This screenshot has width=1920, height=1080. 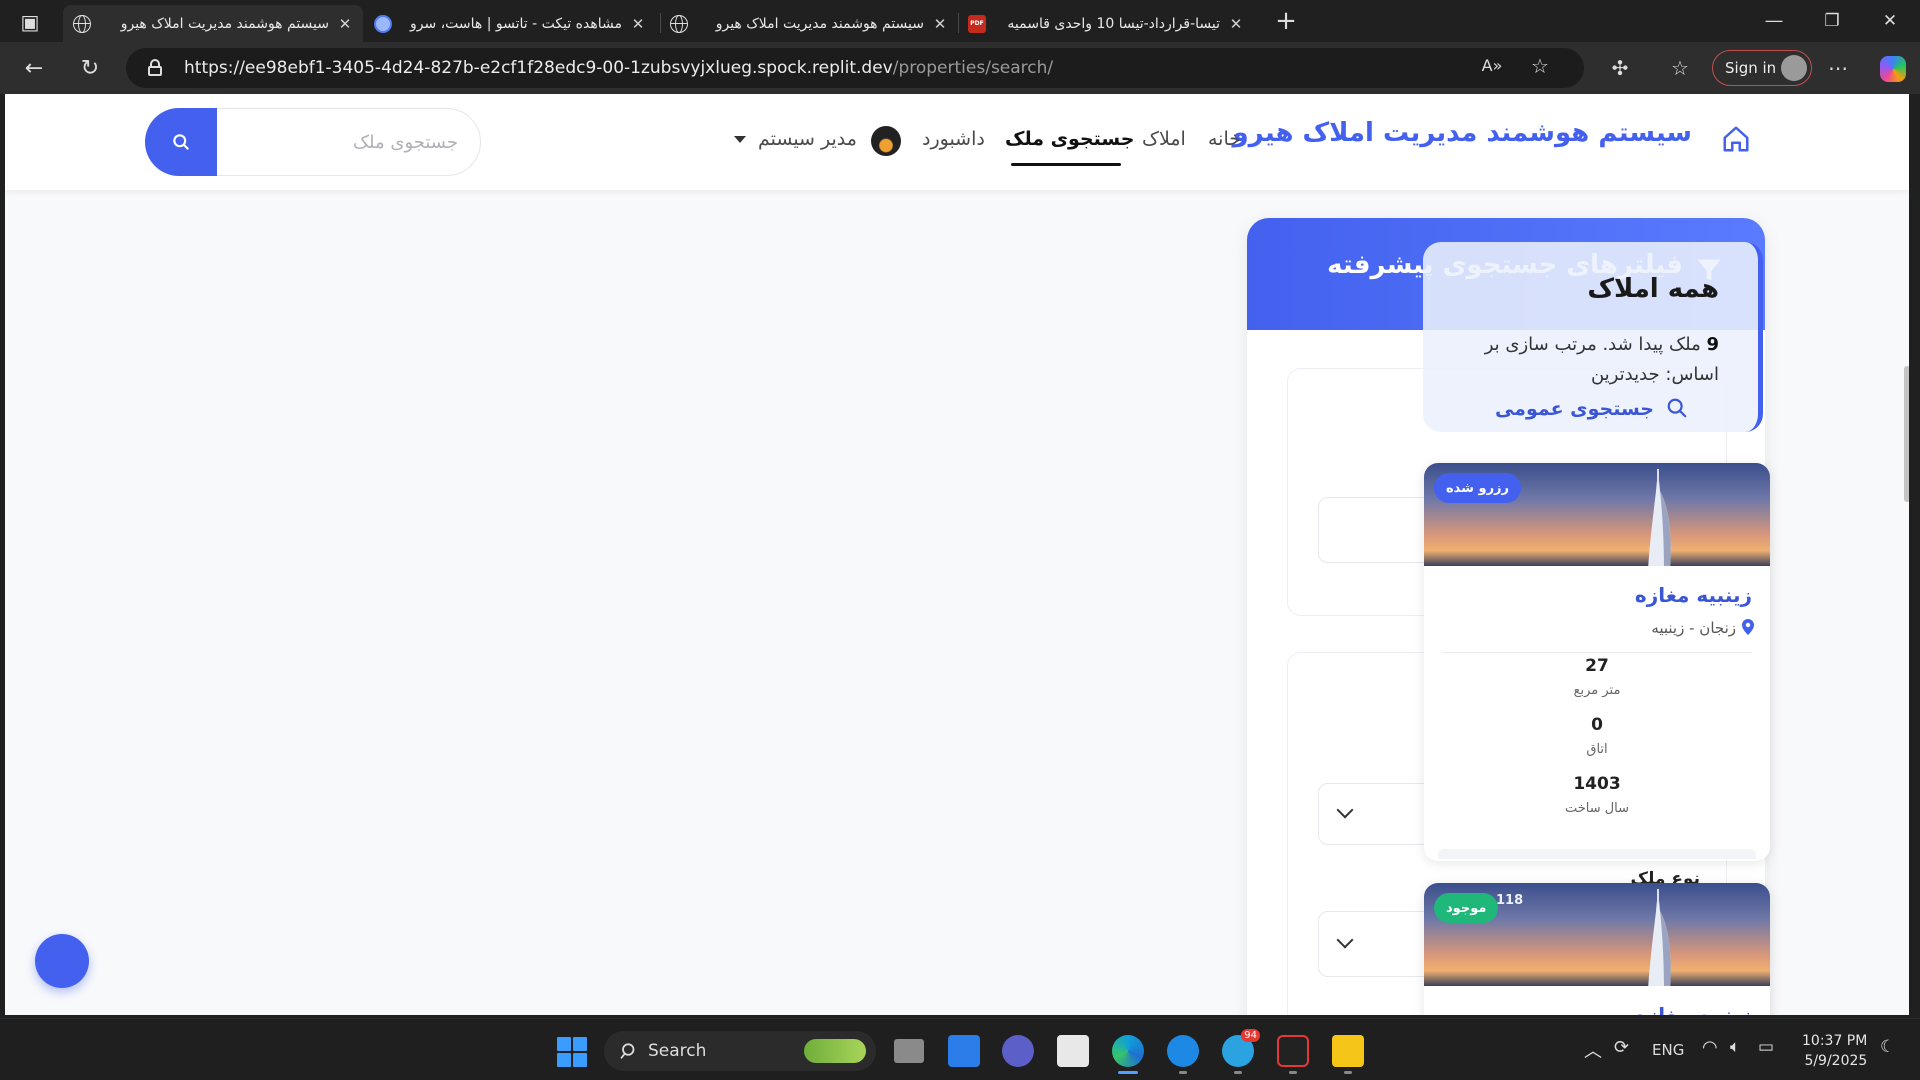 I want to click on battery-icon: ▭, so click(x=1766, y=1047).